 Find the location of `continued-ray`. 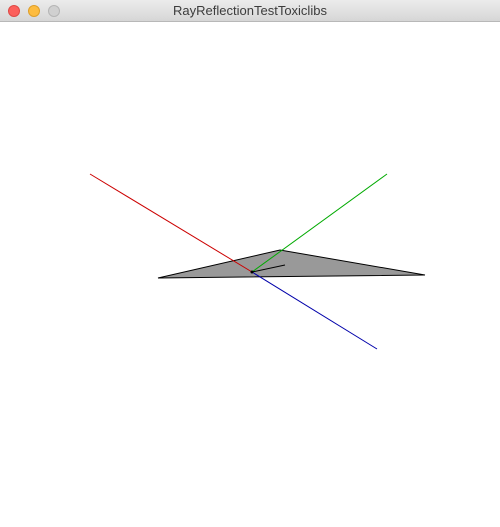

continued-ray is located at coordinates (314, 310).